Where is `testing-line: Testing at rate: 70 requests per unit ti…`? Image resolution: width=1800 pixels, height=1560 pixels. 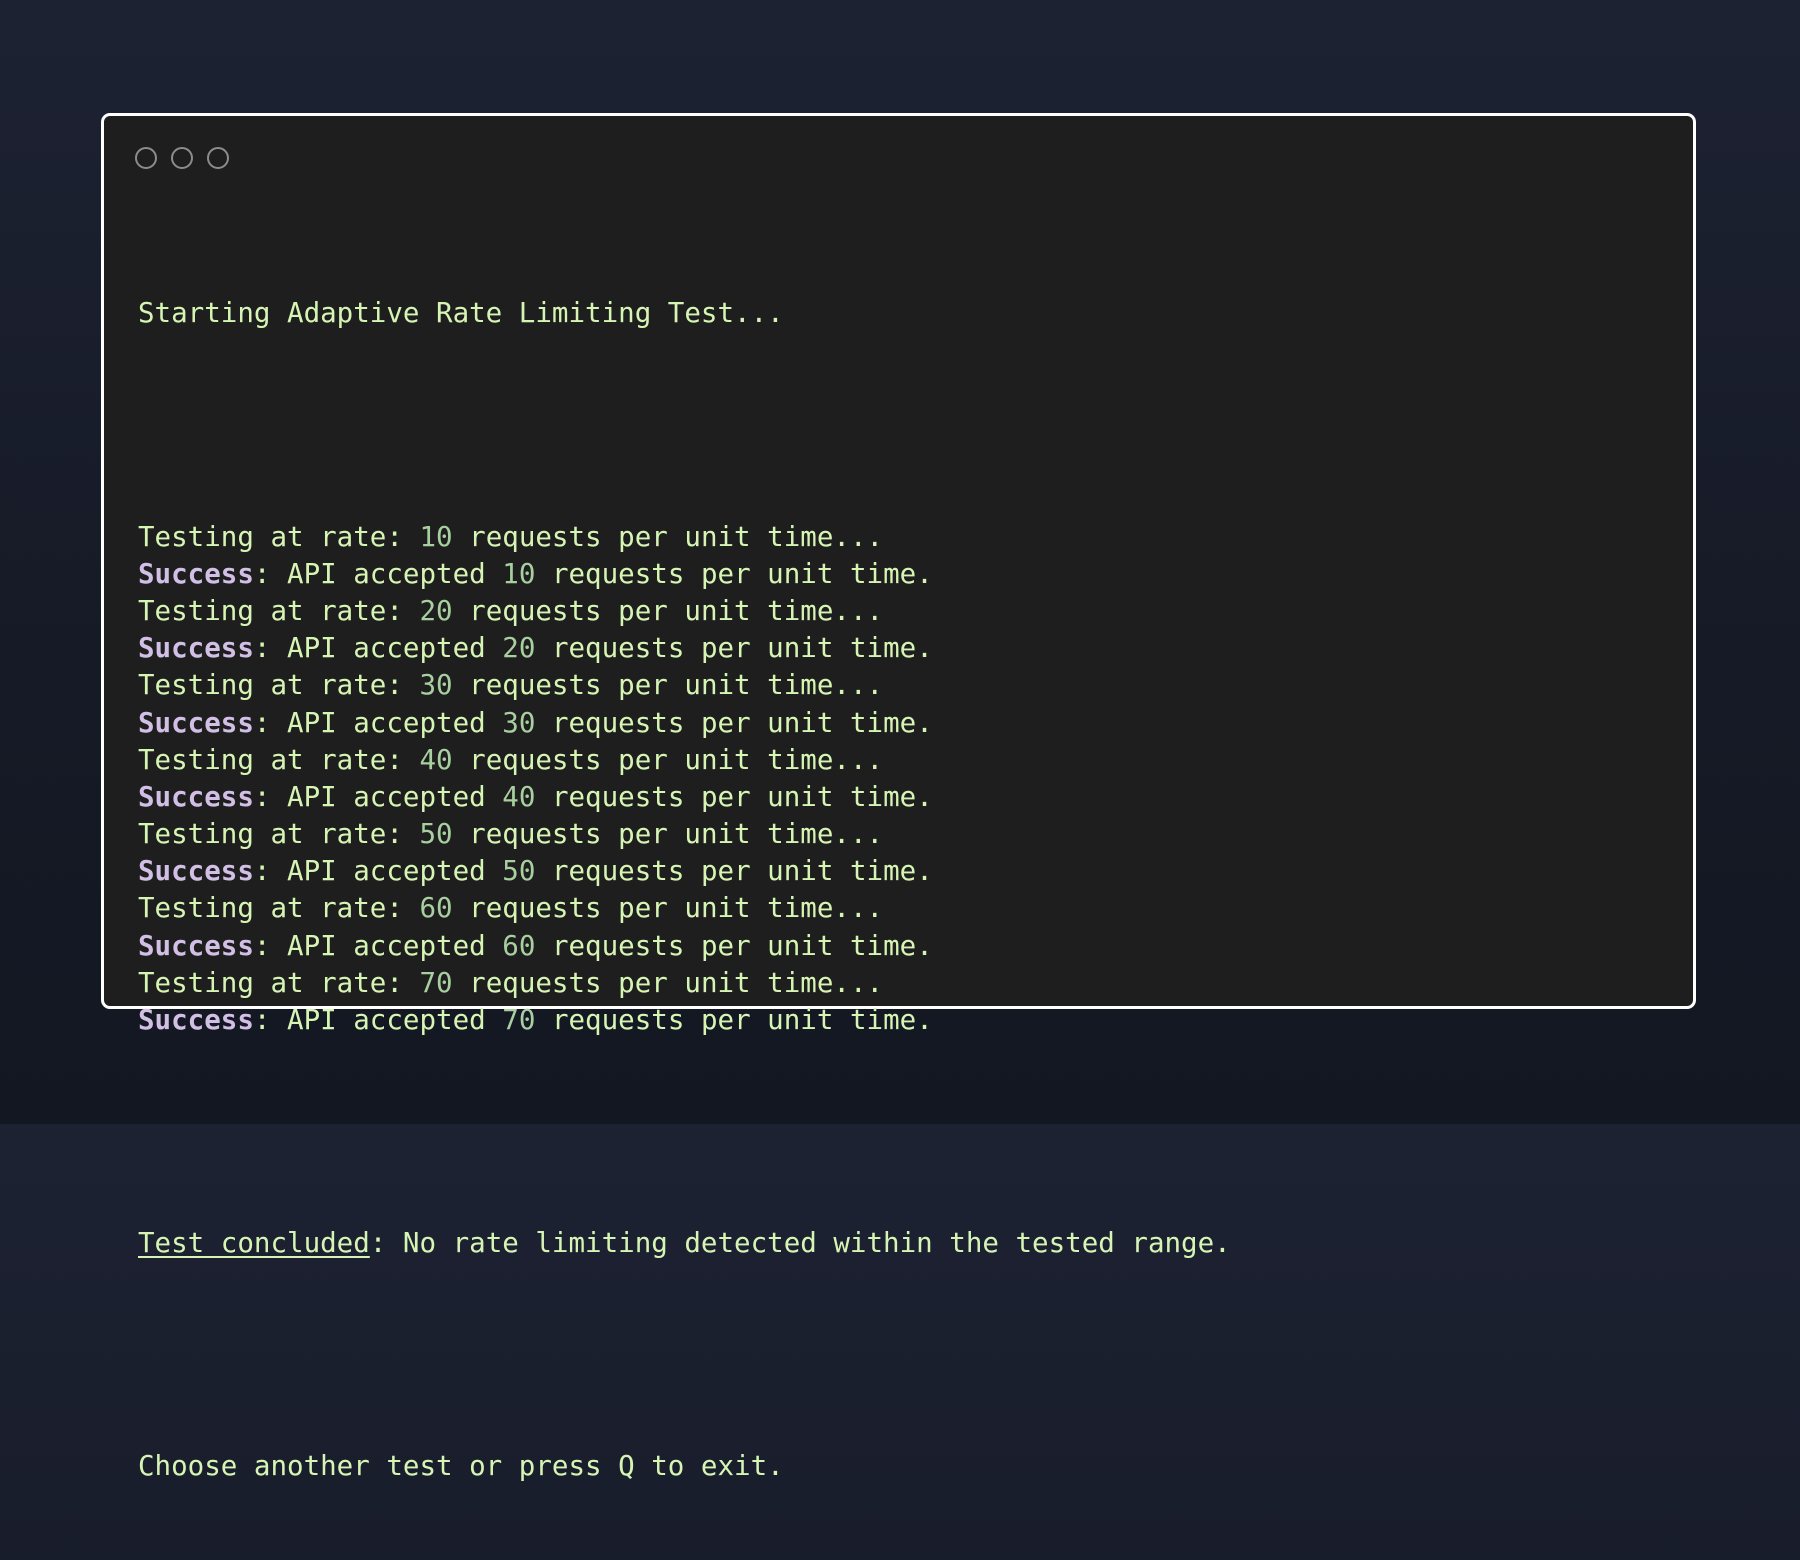 testing-line: Testing at rate: 70 requests per unit ti… is located at coordinates (900, 983).